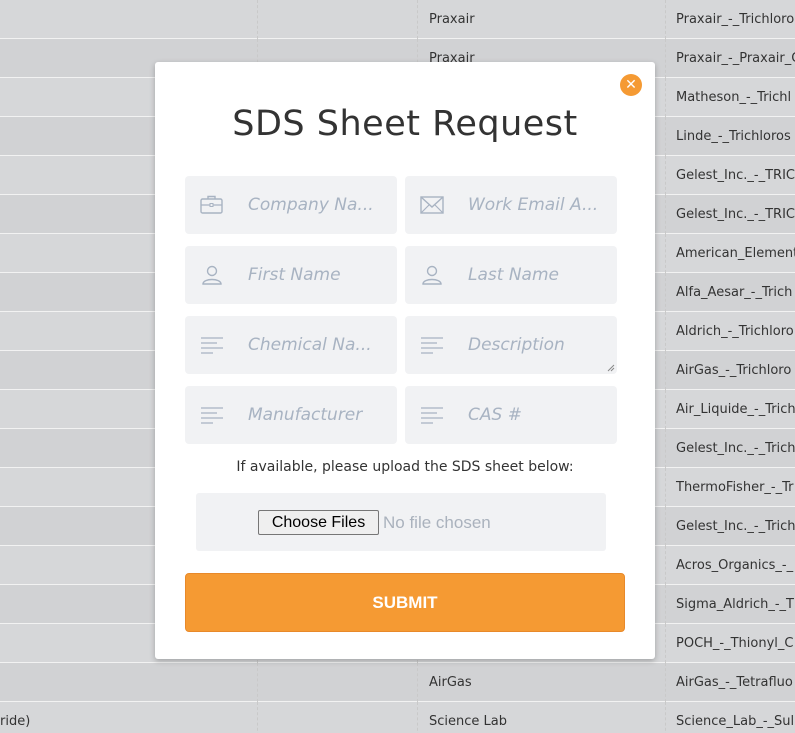  Describe the element at coordinates (734, 97) in the screenshot. I see `table-cell: Matheson_-_Trichl` at that location.